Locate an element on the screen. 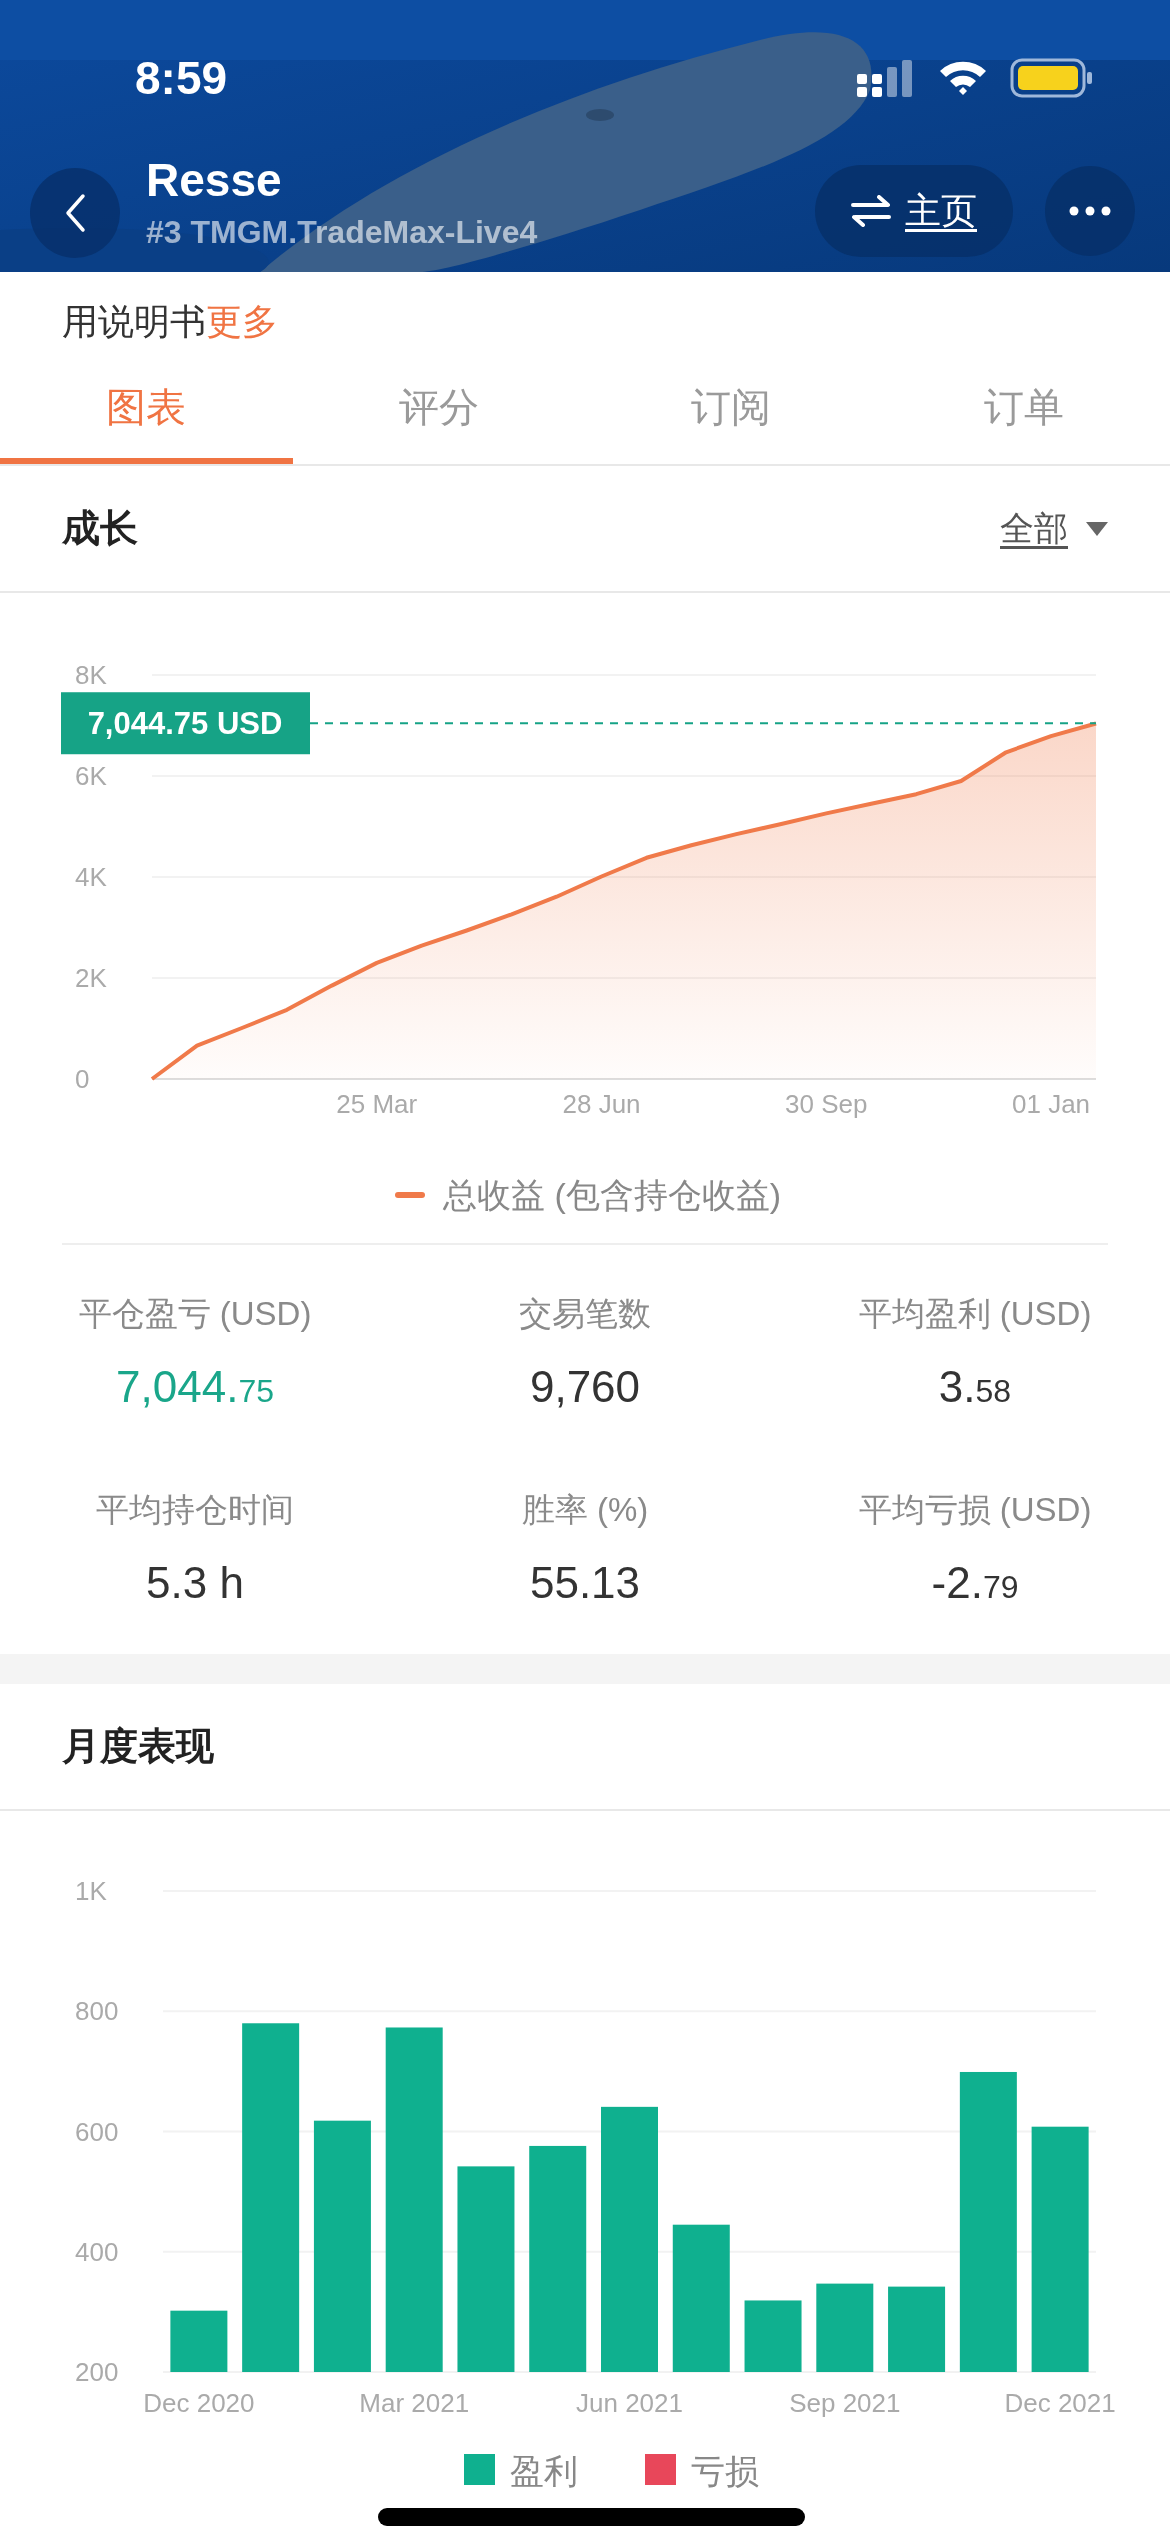  axis-label: 600 is located at coordinates (97, 2131).